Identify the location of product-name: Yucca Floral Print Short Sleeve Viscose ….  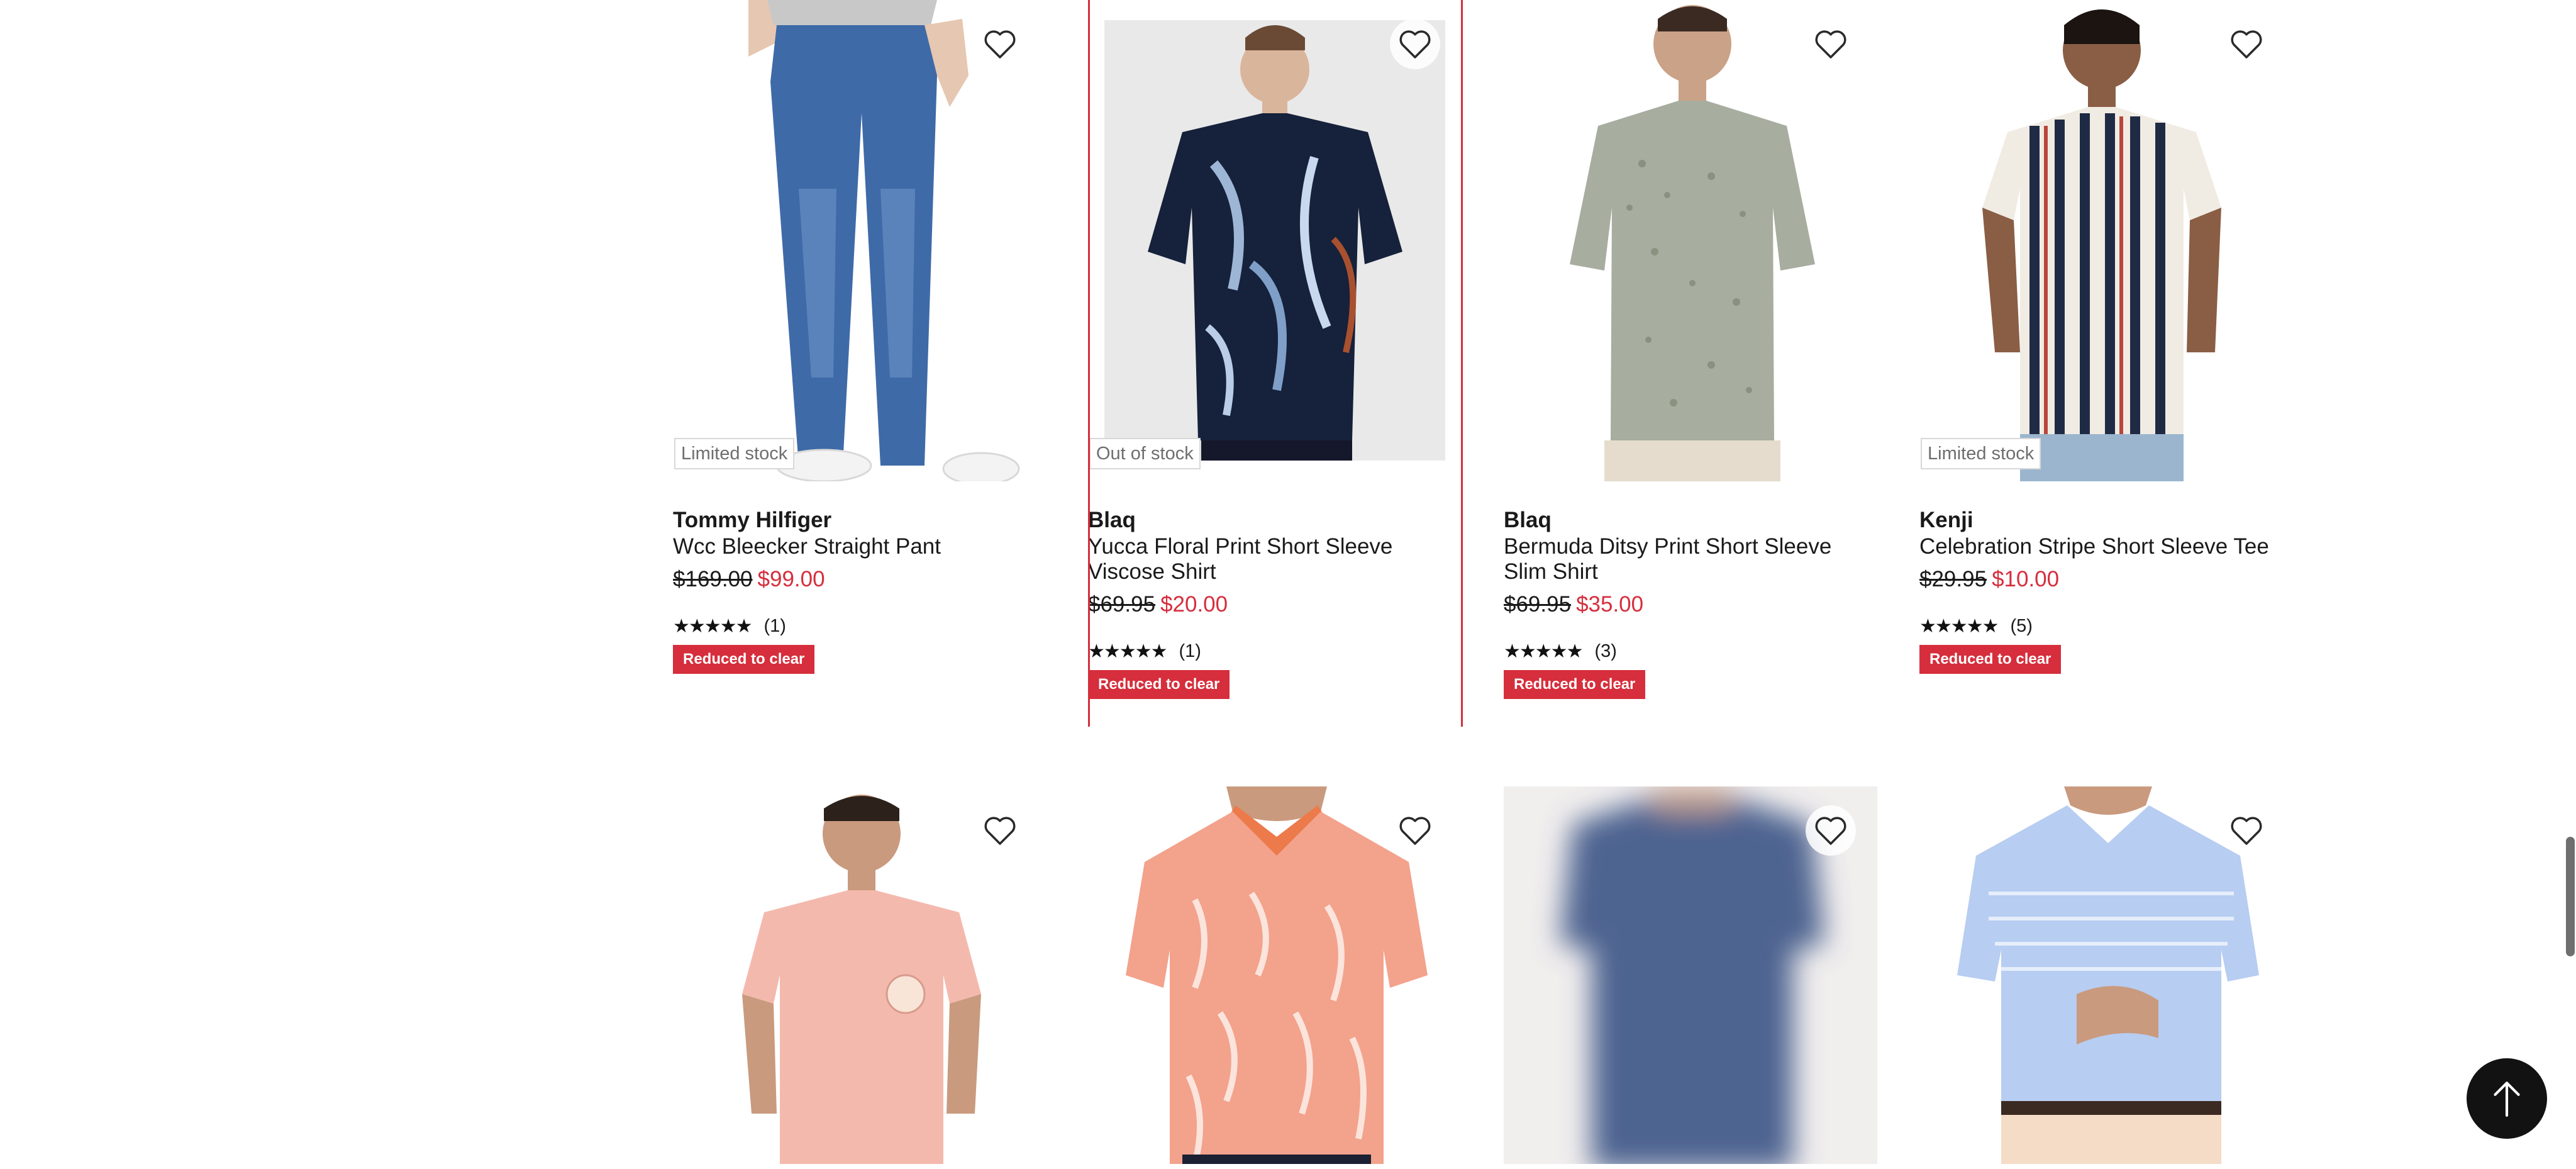
(1275, 559).